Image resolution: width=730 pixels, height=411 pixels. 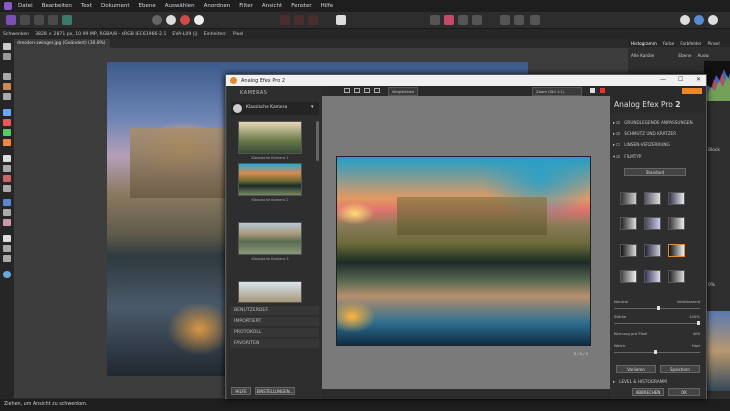 What do you see at coordinates (7, 168) in the screenshot?
I see `erase-brush-icon` at bounding box center [7, 168].